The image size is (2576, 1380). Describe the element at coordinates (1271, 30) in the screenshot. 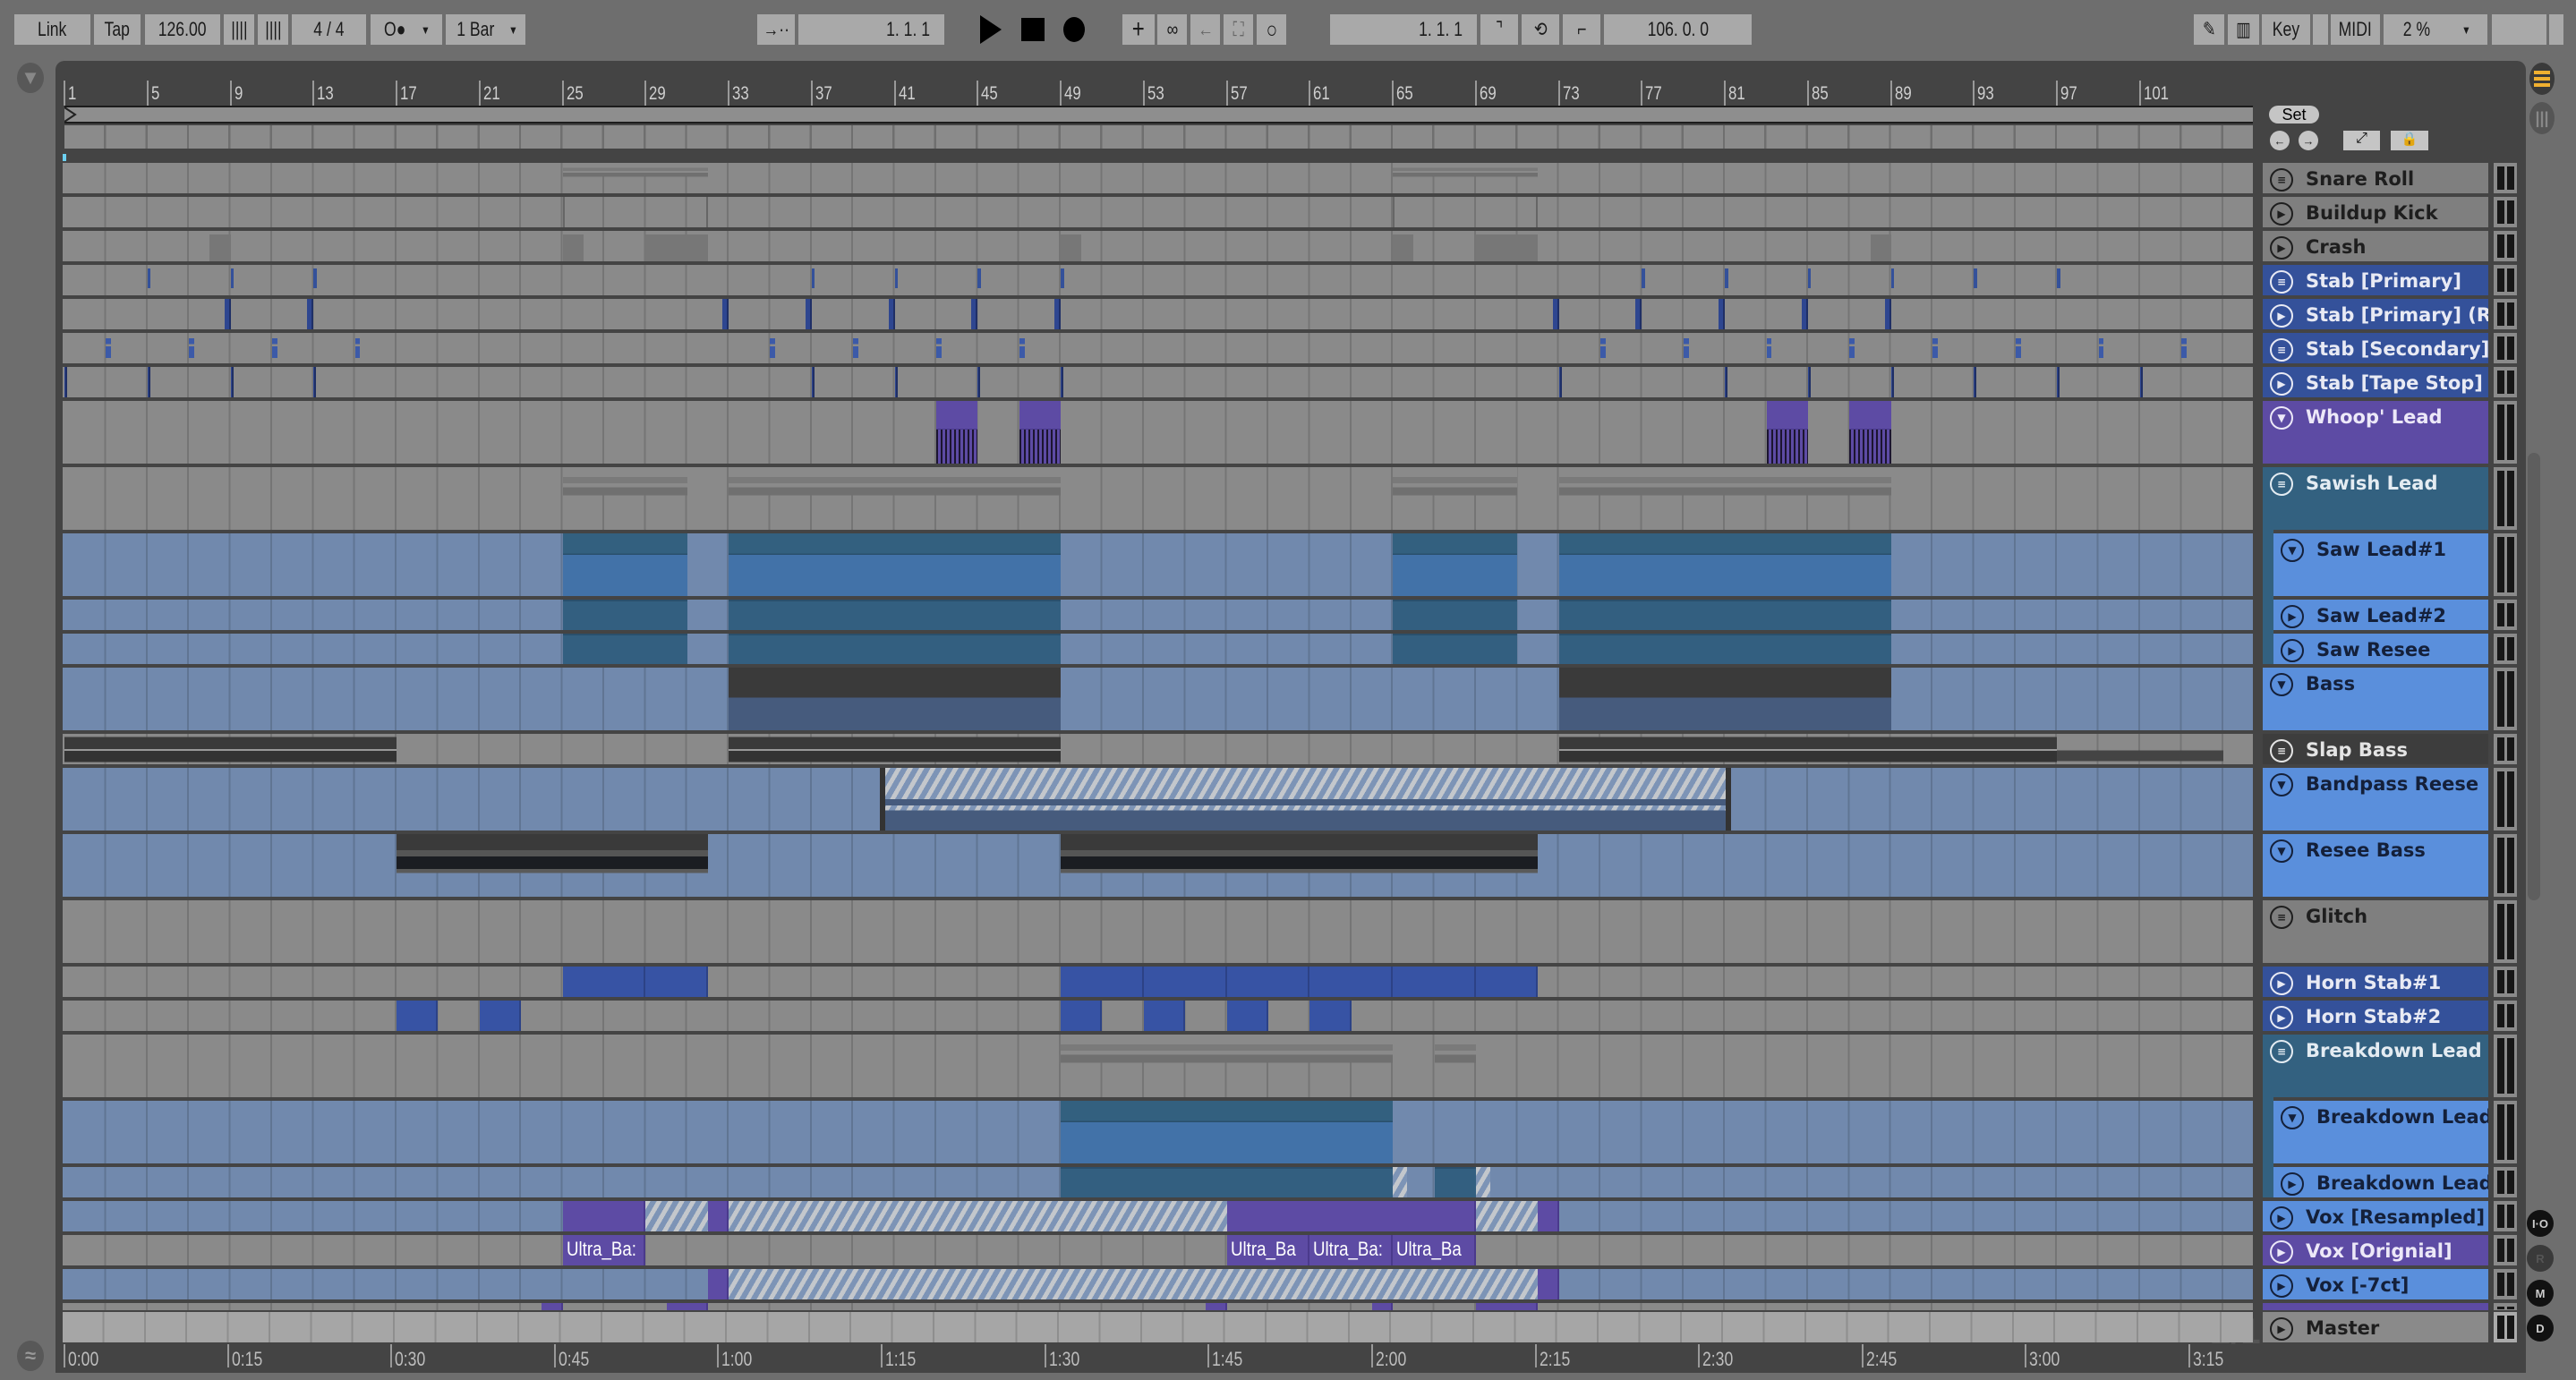

I see `session-record-button: ○` at that location.